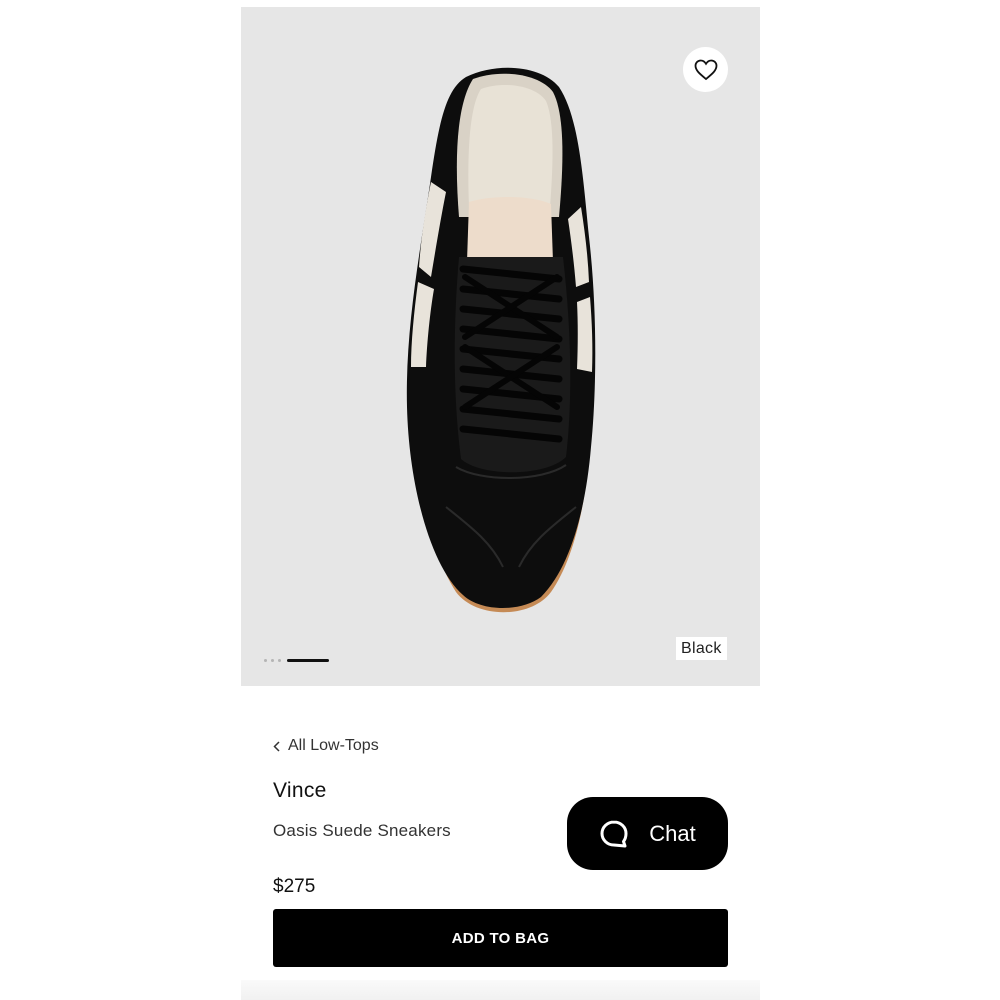 The width and height of the screenshot is (1000, 1000). I want to click on heart-icon, so click(705, 69).